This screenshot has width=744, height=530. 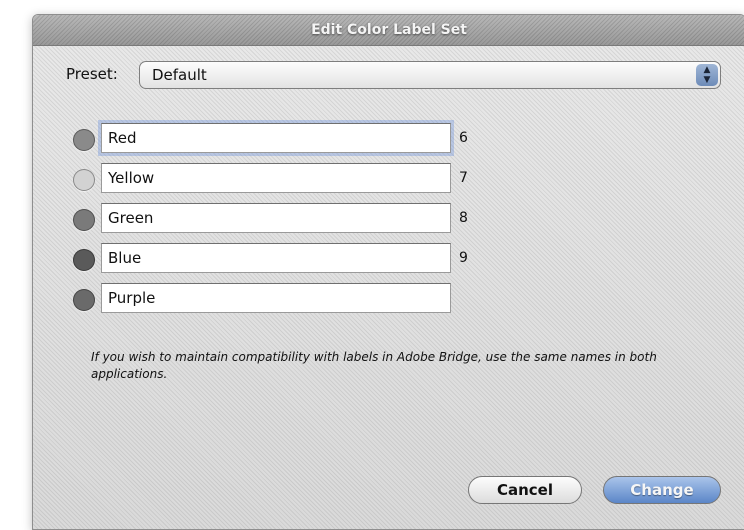 I want to click on label-row-yellow: 7, so click(x=388, y=179).